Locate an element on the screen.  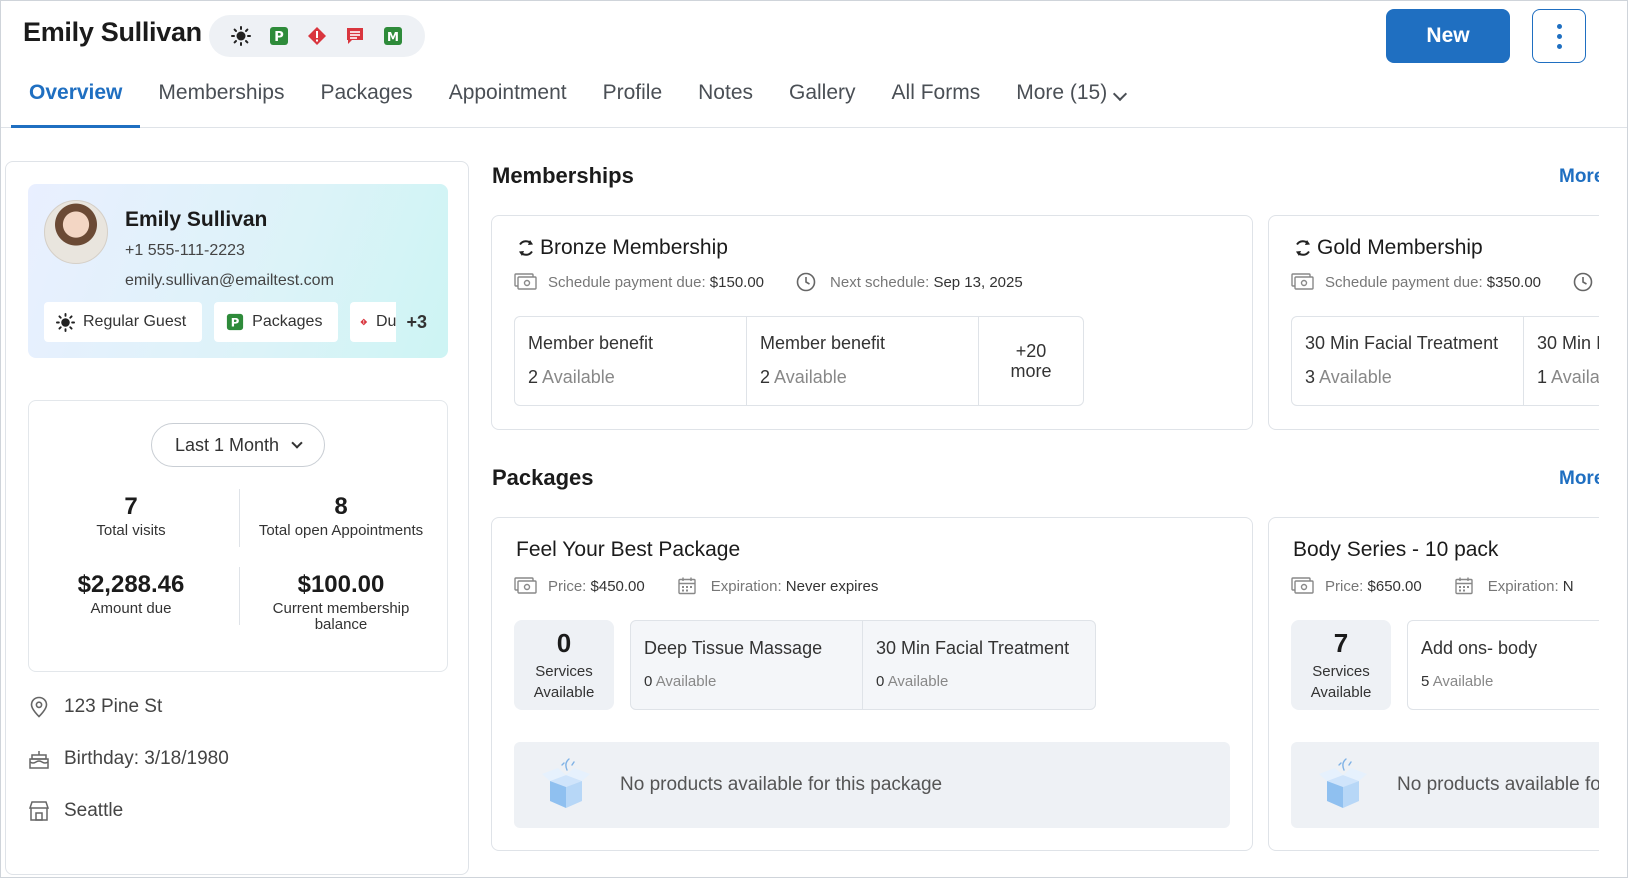
package-services: Add ons- body 5 Available is located at coordinates (1517, 665).